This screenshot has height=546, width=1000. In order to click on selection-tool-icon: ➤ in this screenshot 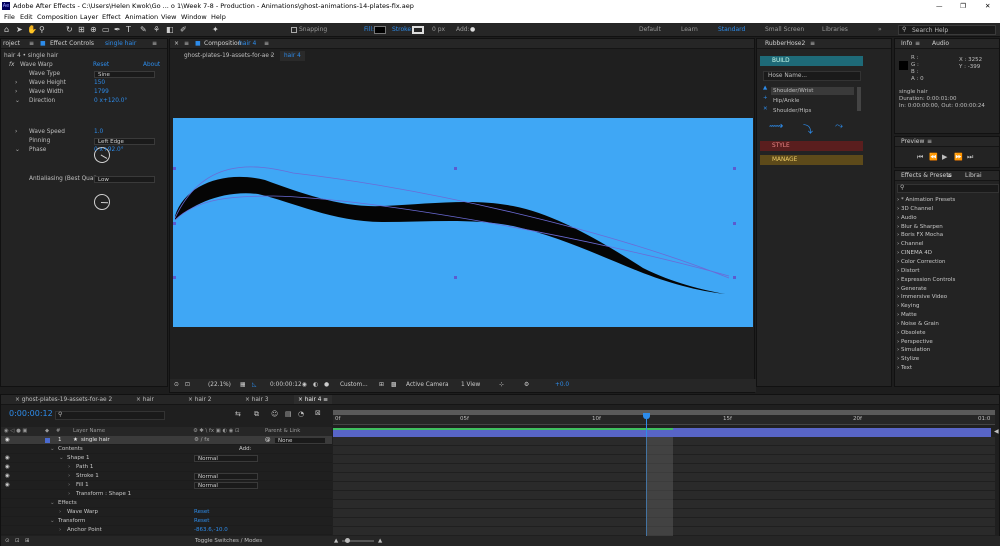, I will do `click(19, 30)`.